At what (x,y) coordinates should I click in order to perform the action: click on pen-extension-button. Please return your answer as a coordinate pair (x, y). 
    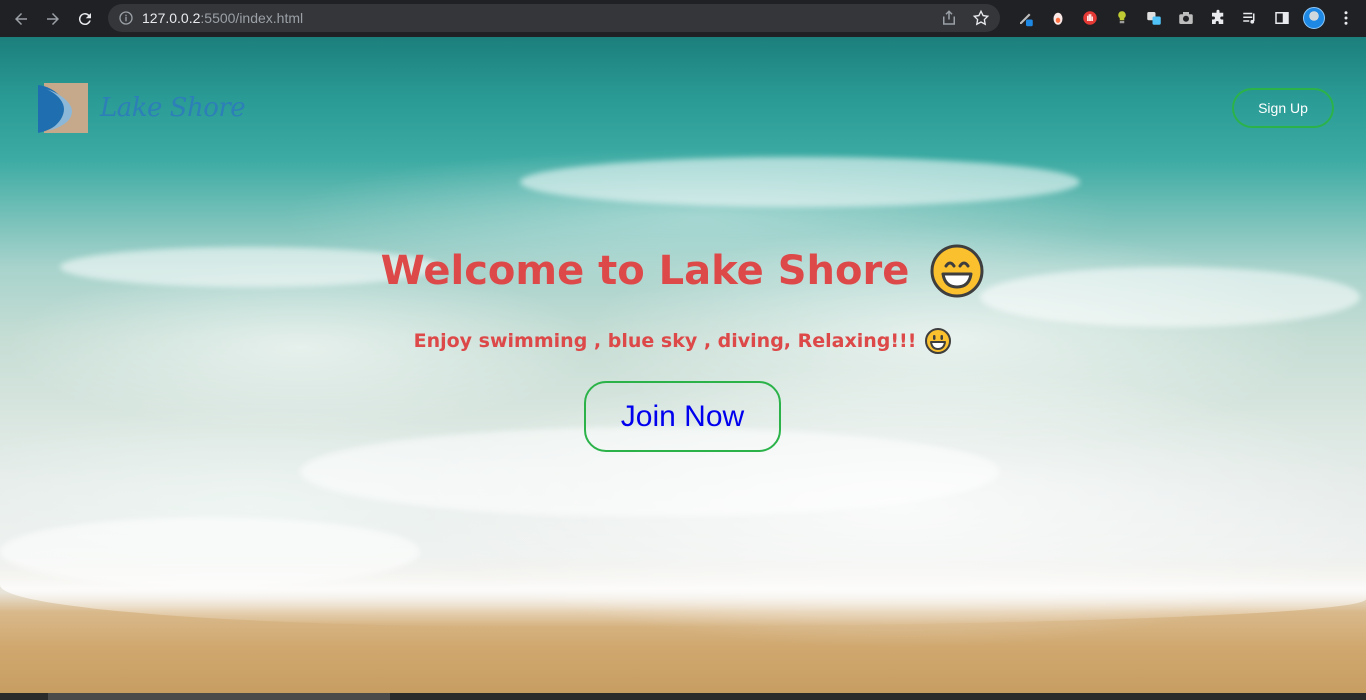
    Looking at the image, I should click on (1026, 18).